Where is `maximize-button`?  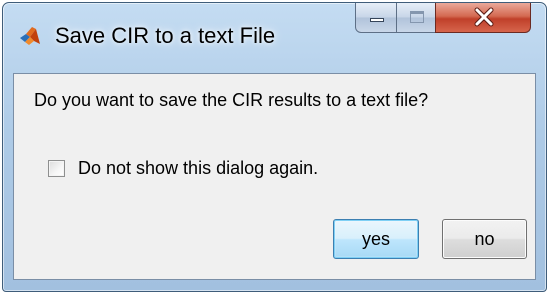
maximize-button is located at coordinates (416, 18).